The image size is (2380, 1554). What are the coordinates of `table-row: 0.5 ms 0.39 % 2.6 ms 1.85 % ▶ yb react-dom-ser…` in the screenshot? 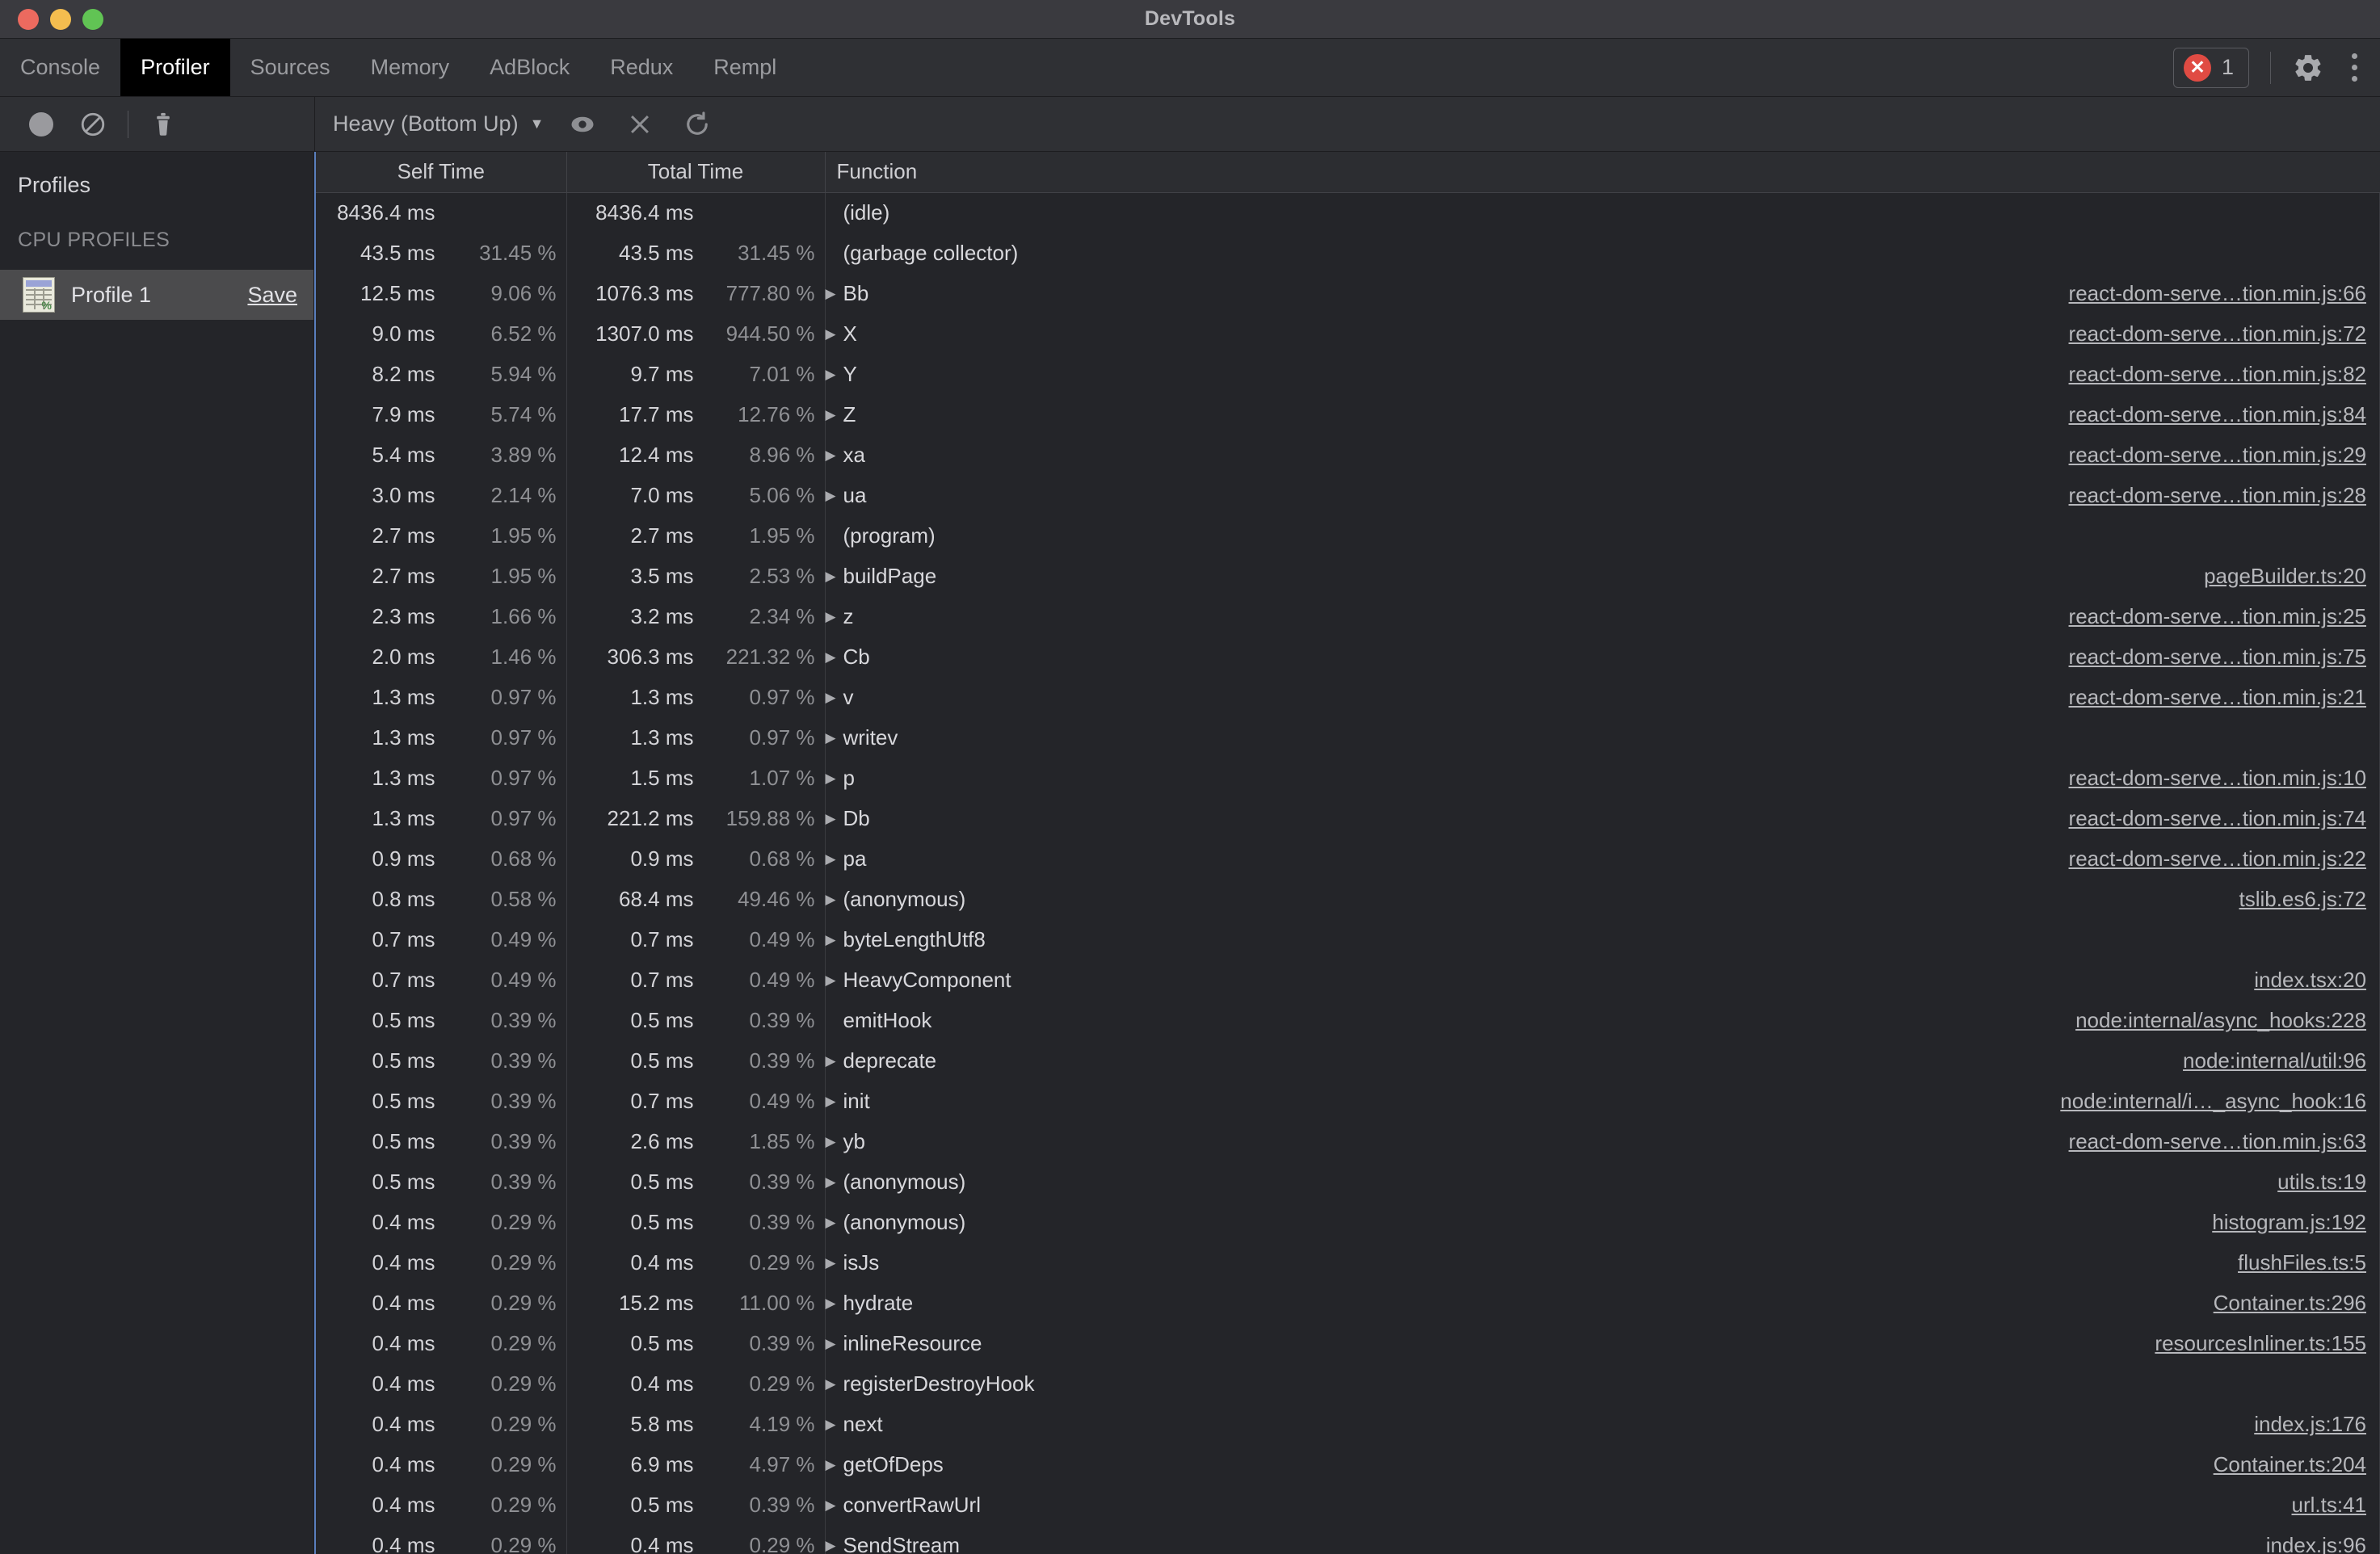 It's located at (1348, 1141).